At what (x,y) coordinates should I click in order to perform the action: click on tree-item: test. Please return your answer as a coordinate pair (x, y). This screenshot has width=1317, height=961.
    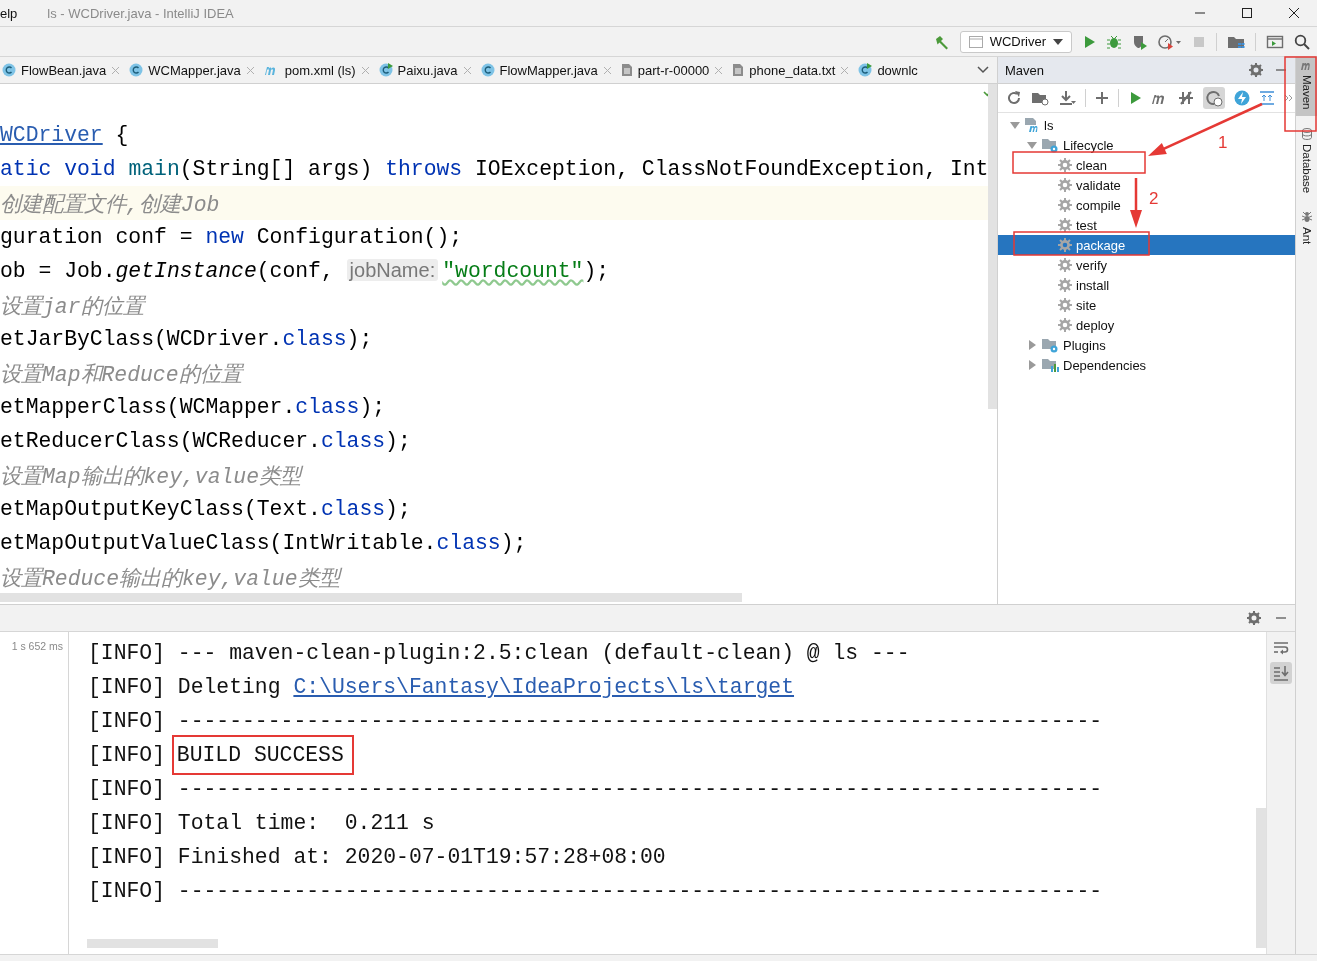
    Looking at the image, I should click on (1049, 225).